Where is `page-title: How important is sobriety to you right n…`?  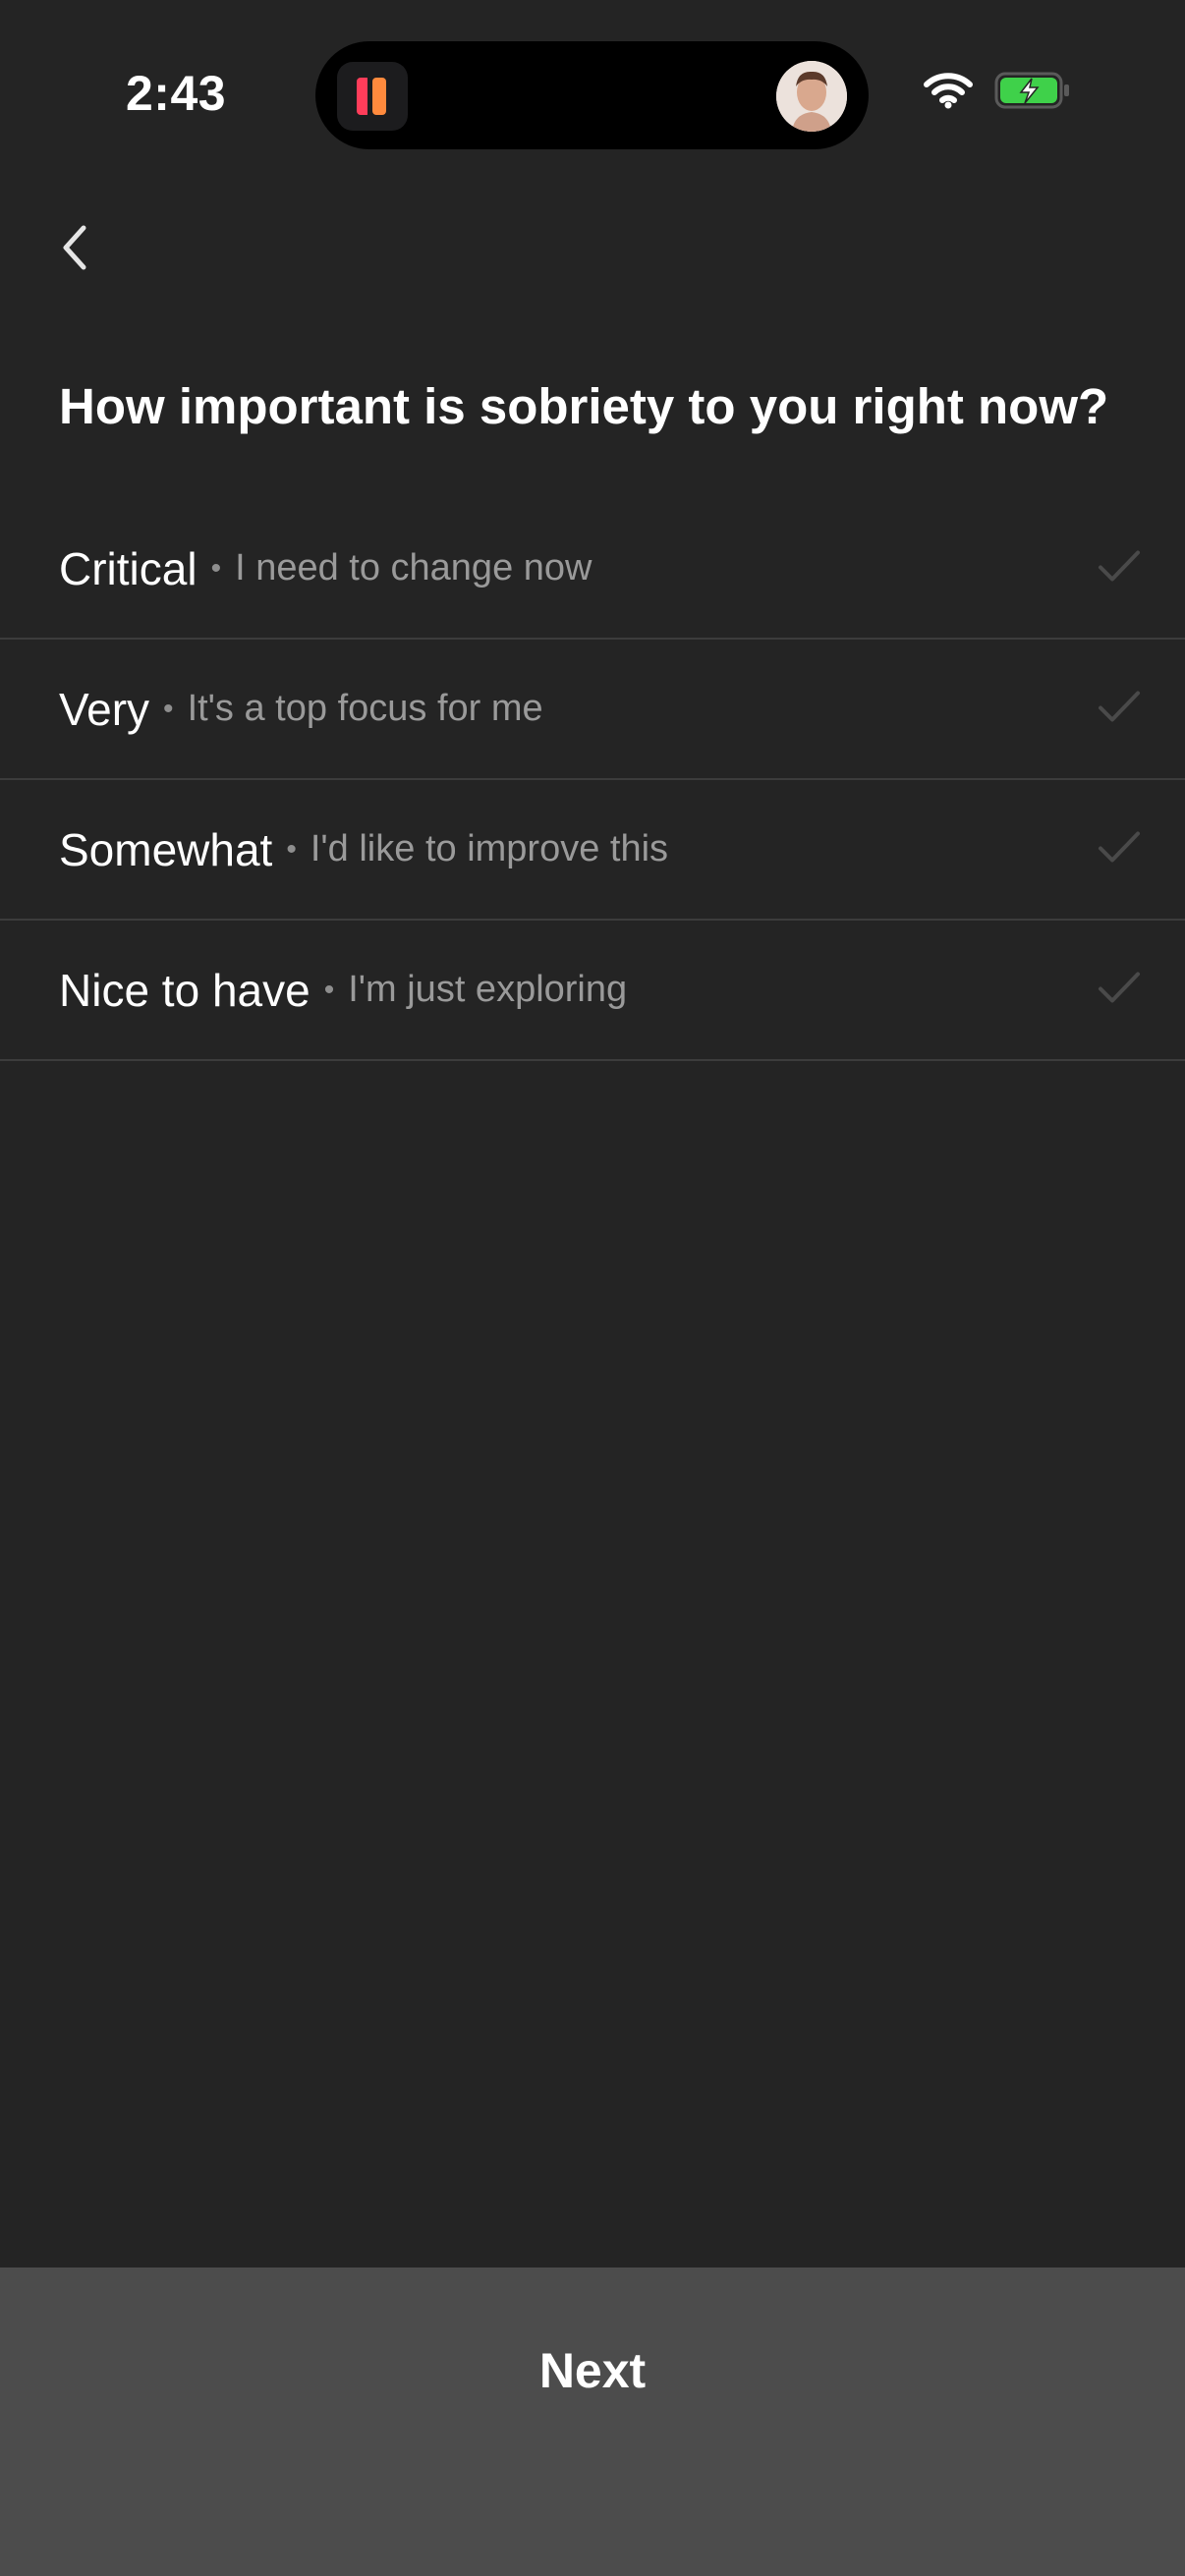 page-title: How important is sobriety to you right n… is located at coordinates (584, 406).